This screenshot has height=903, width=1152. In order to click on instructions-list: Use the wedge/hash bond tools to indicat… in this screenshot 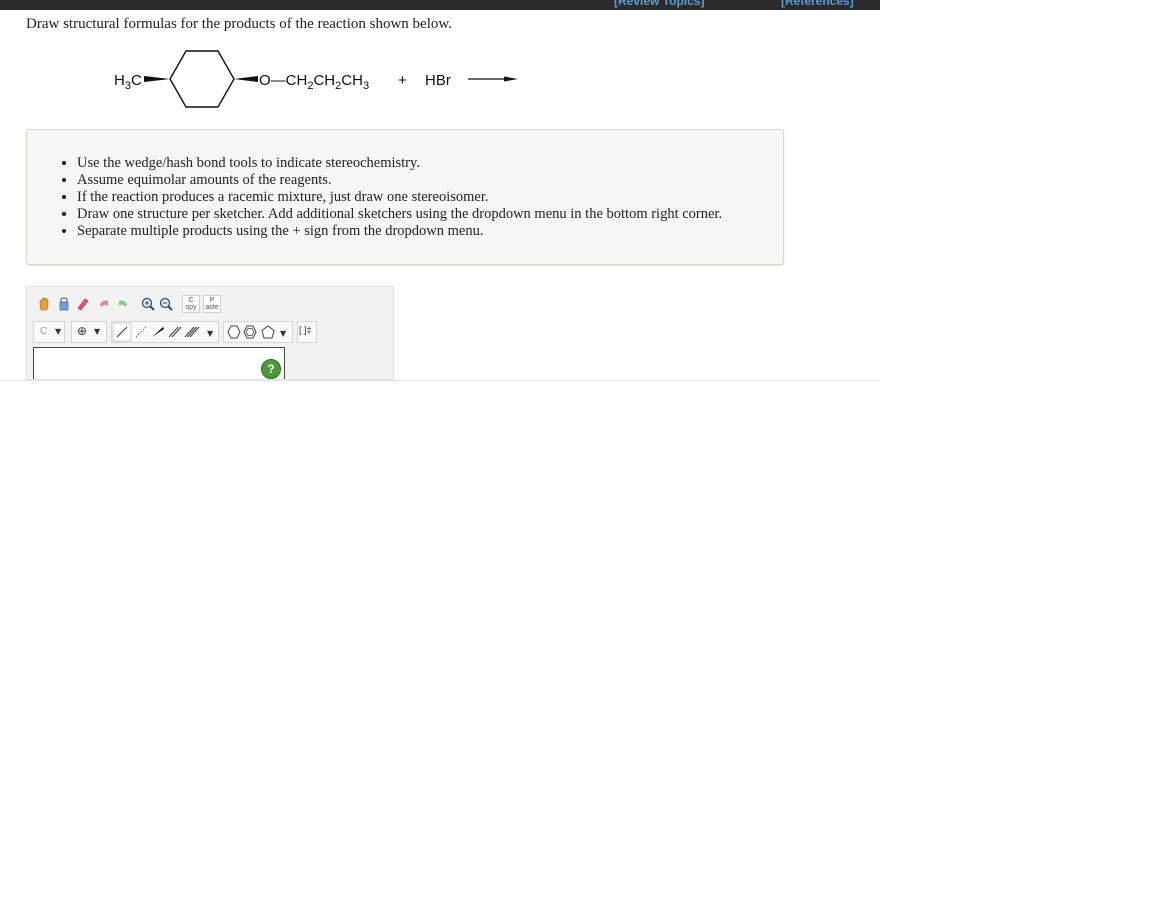, I will do `click(374, 197)`.